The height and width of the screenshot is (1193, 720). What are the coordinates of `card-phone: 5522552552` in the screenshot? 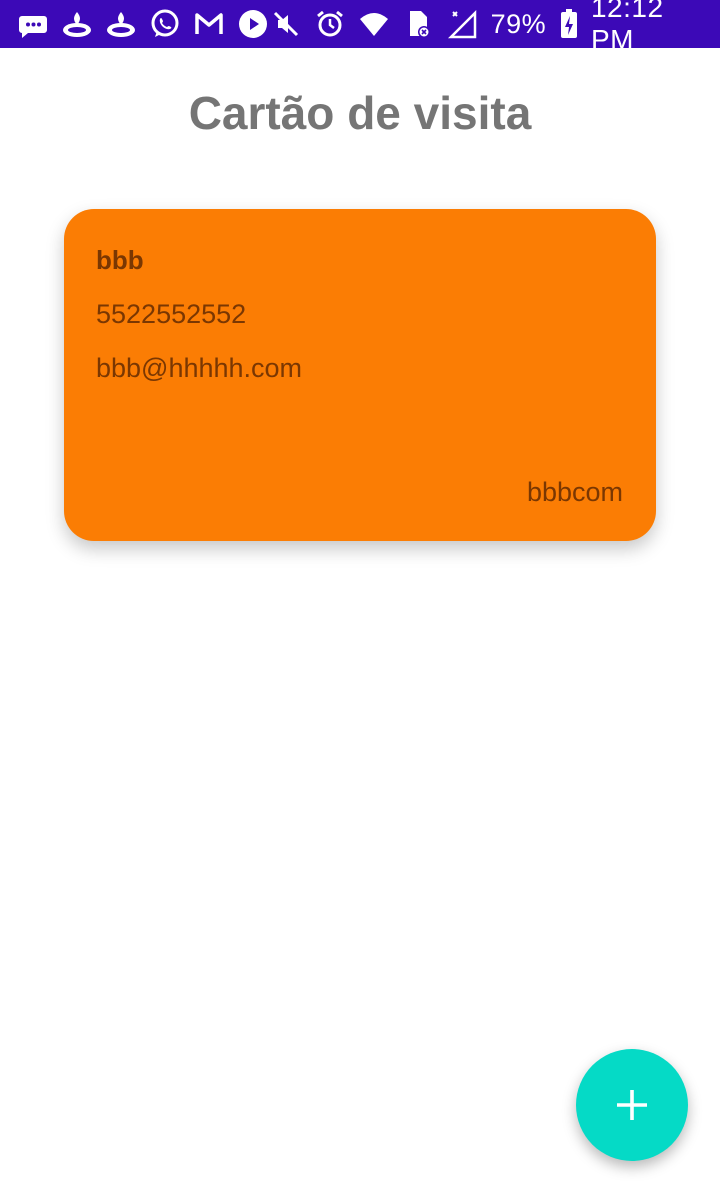 It's located at (171, 314).